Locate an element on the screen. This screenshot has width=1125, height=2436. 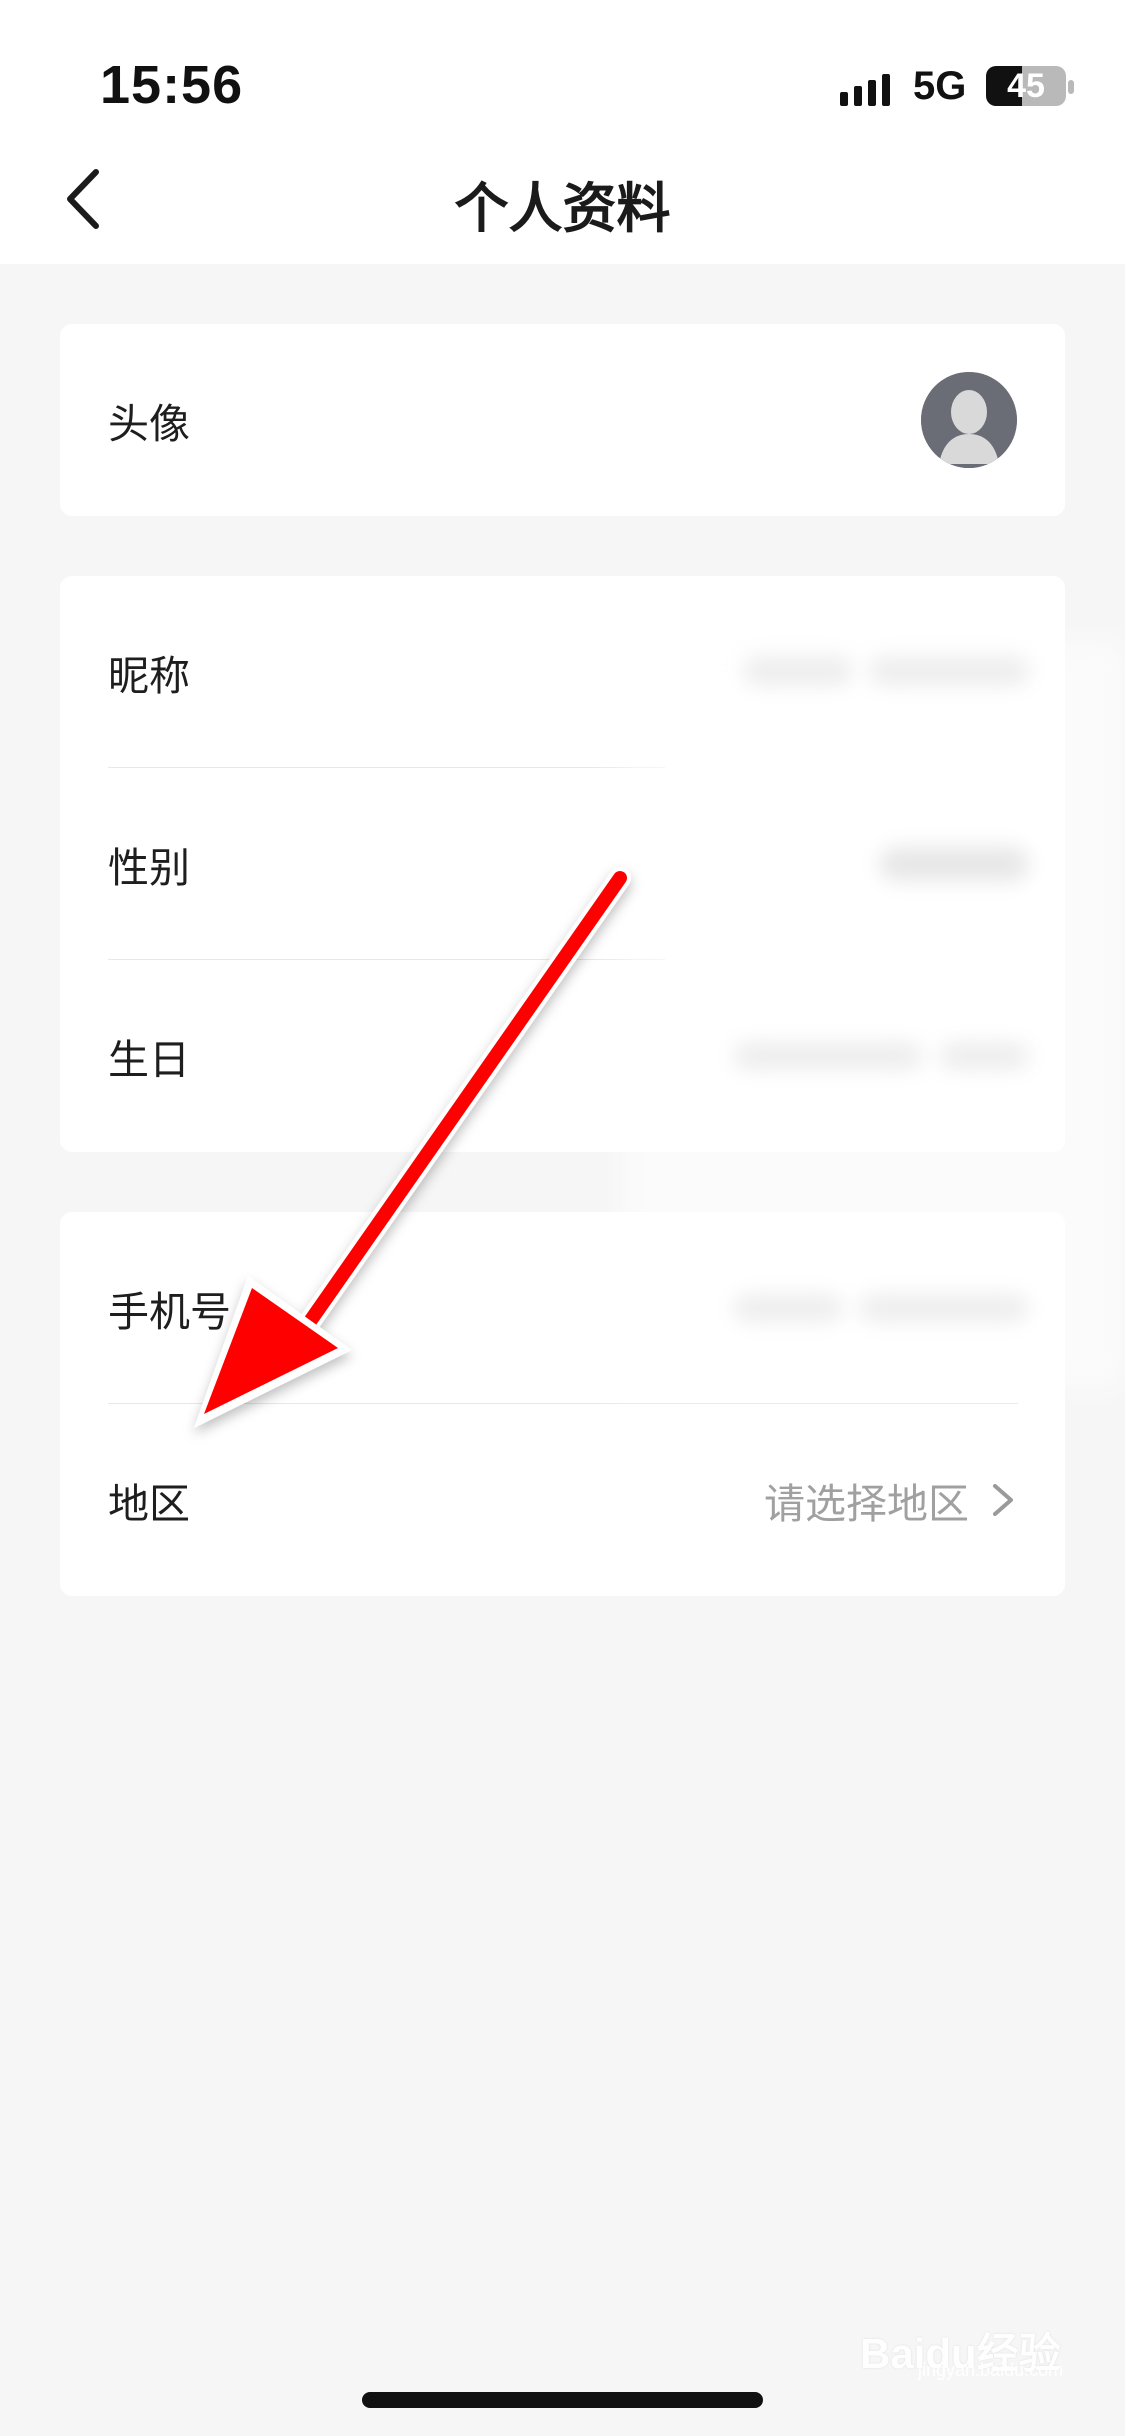
status-time: 15:56 is located at coordinates (172, 85).